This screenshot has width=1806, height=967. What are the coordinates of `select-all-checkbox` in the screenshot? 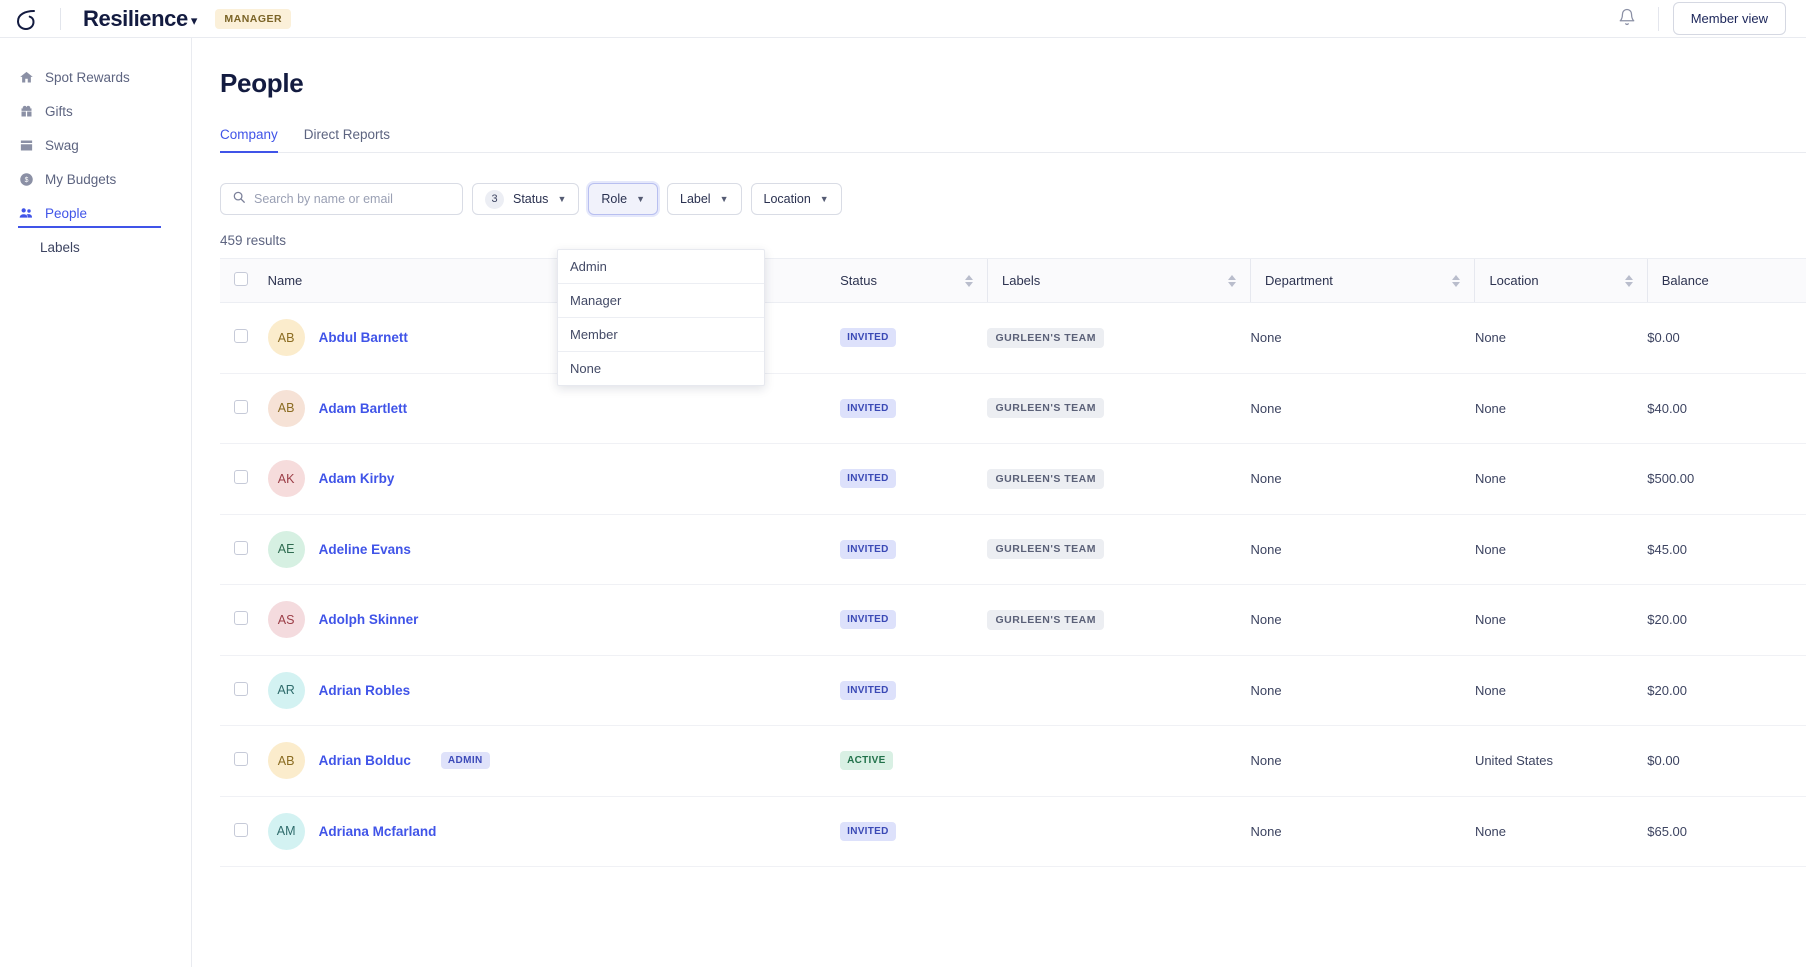 It's located at (241, 279).